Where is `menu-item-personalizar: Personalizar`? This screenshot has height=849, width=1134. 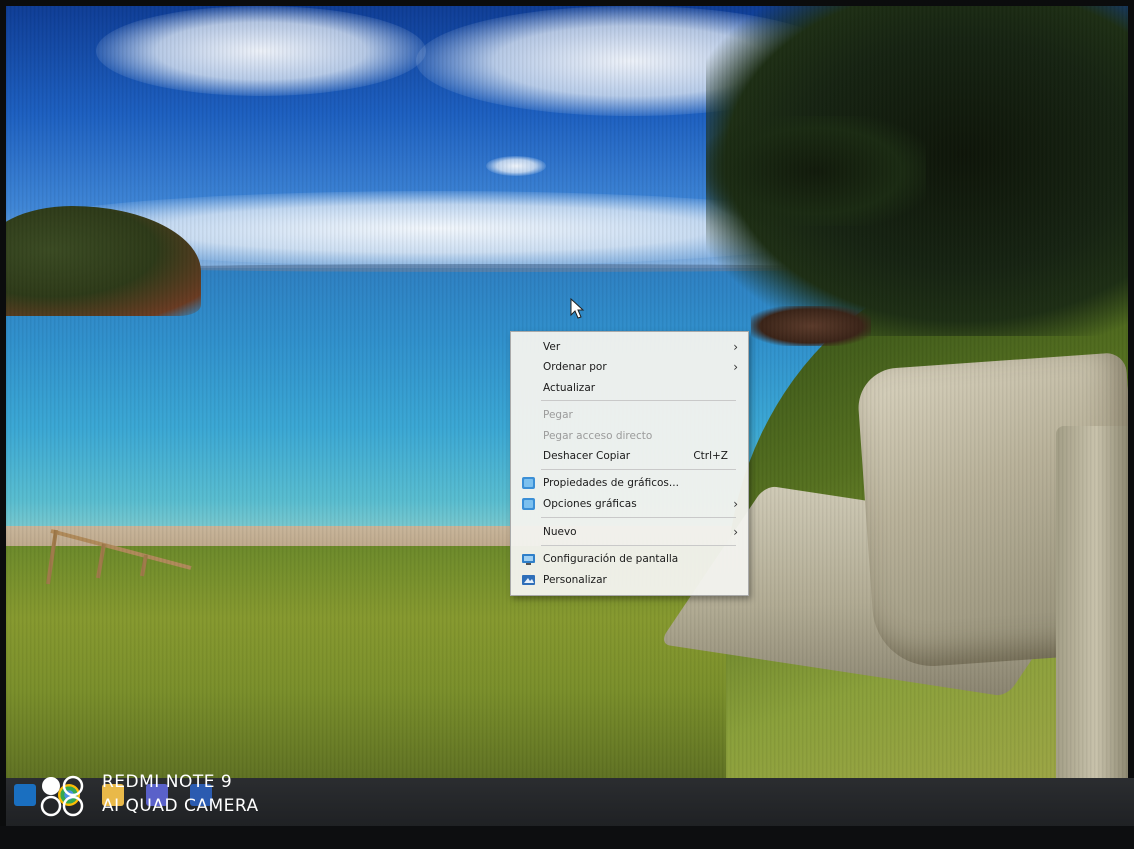 menu-item-personalizar: Personalizar is located at coordinates (629, 580).